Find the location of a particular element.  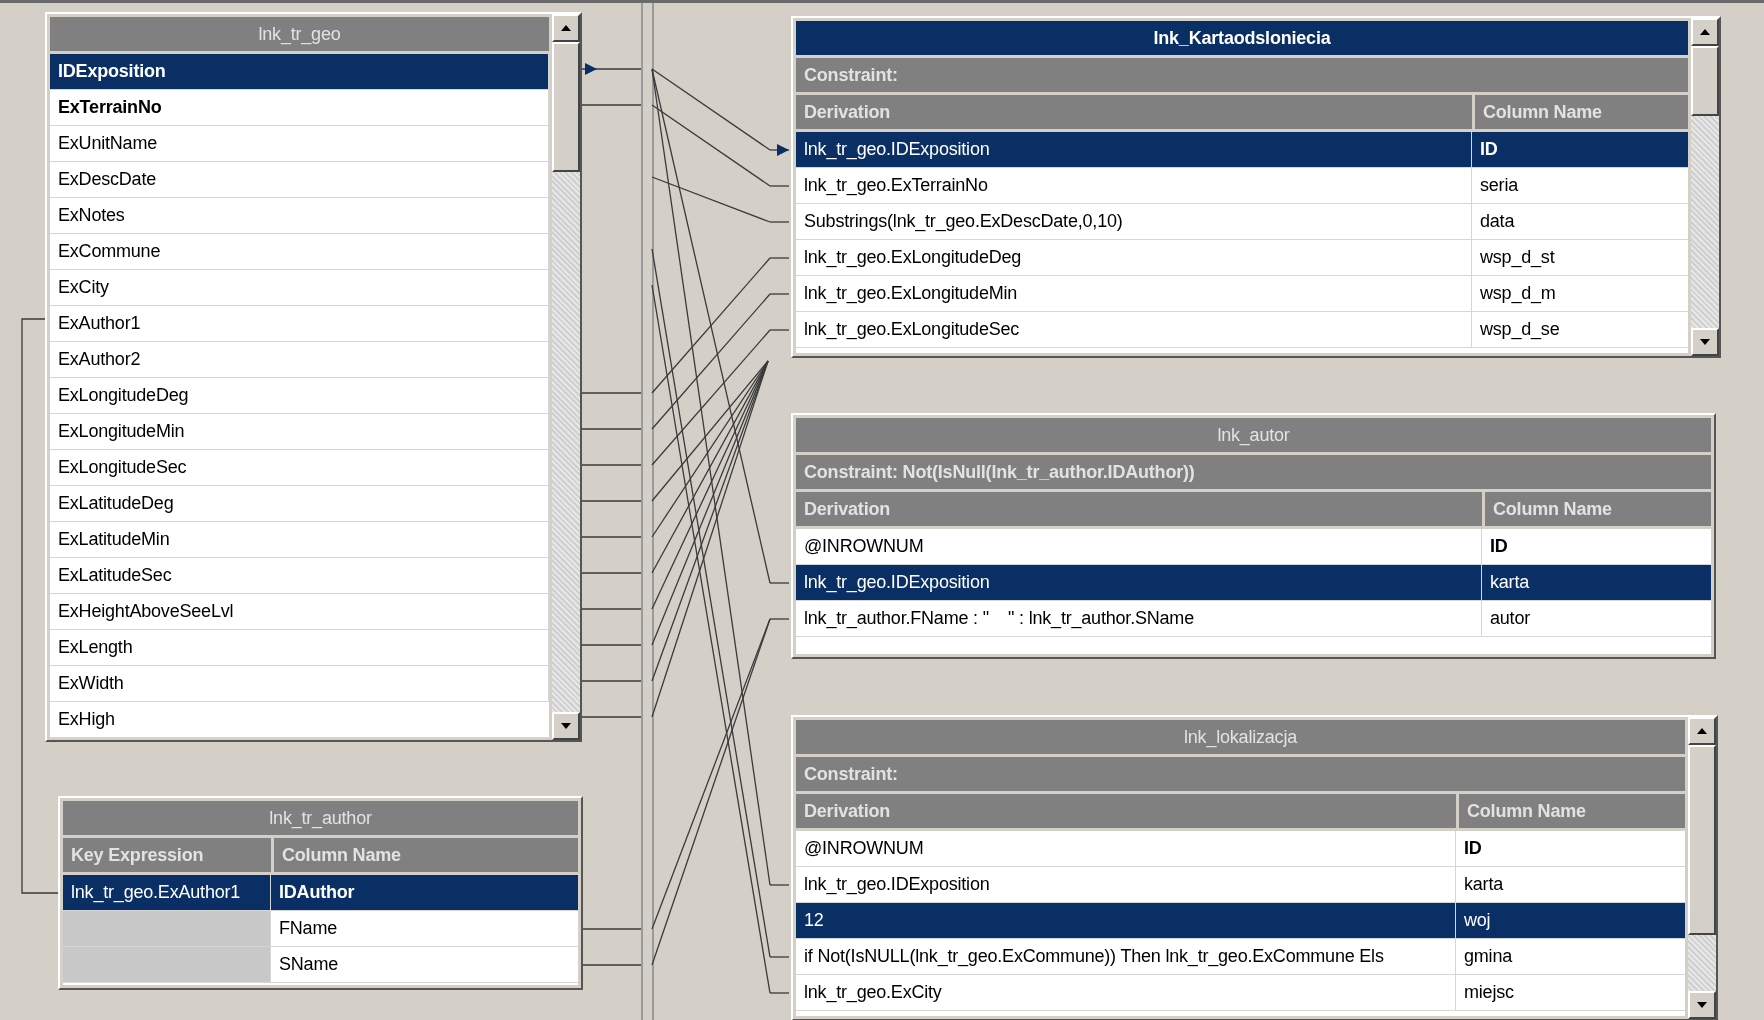

table-row: 12 woj is located at coordinates (1240, 921).